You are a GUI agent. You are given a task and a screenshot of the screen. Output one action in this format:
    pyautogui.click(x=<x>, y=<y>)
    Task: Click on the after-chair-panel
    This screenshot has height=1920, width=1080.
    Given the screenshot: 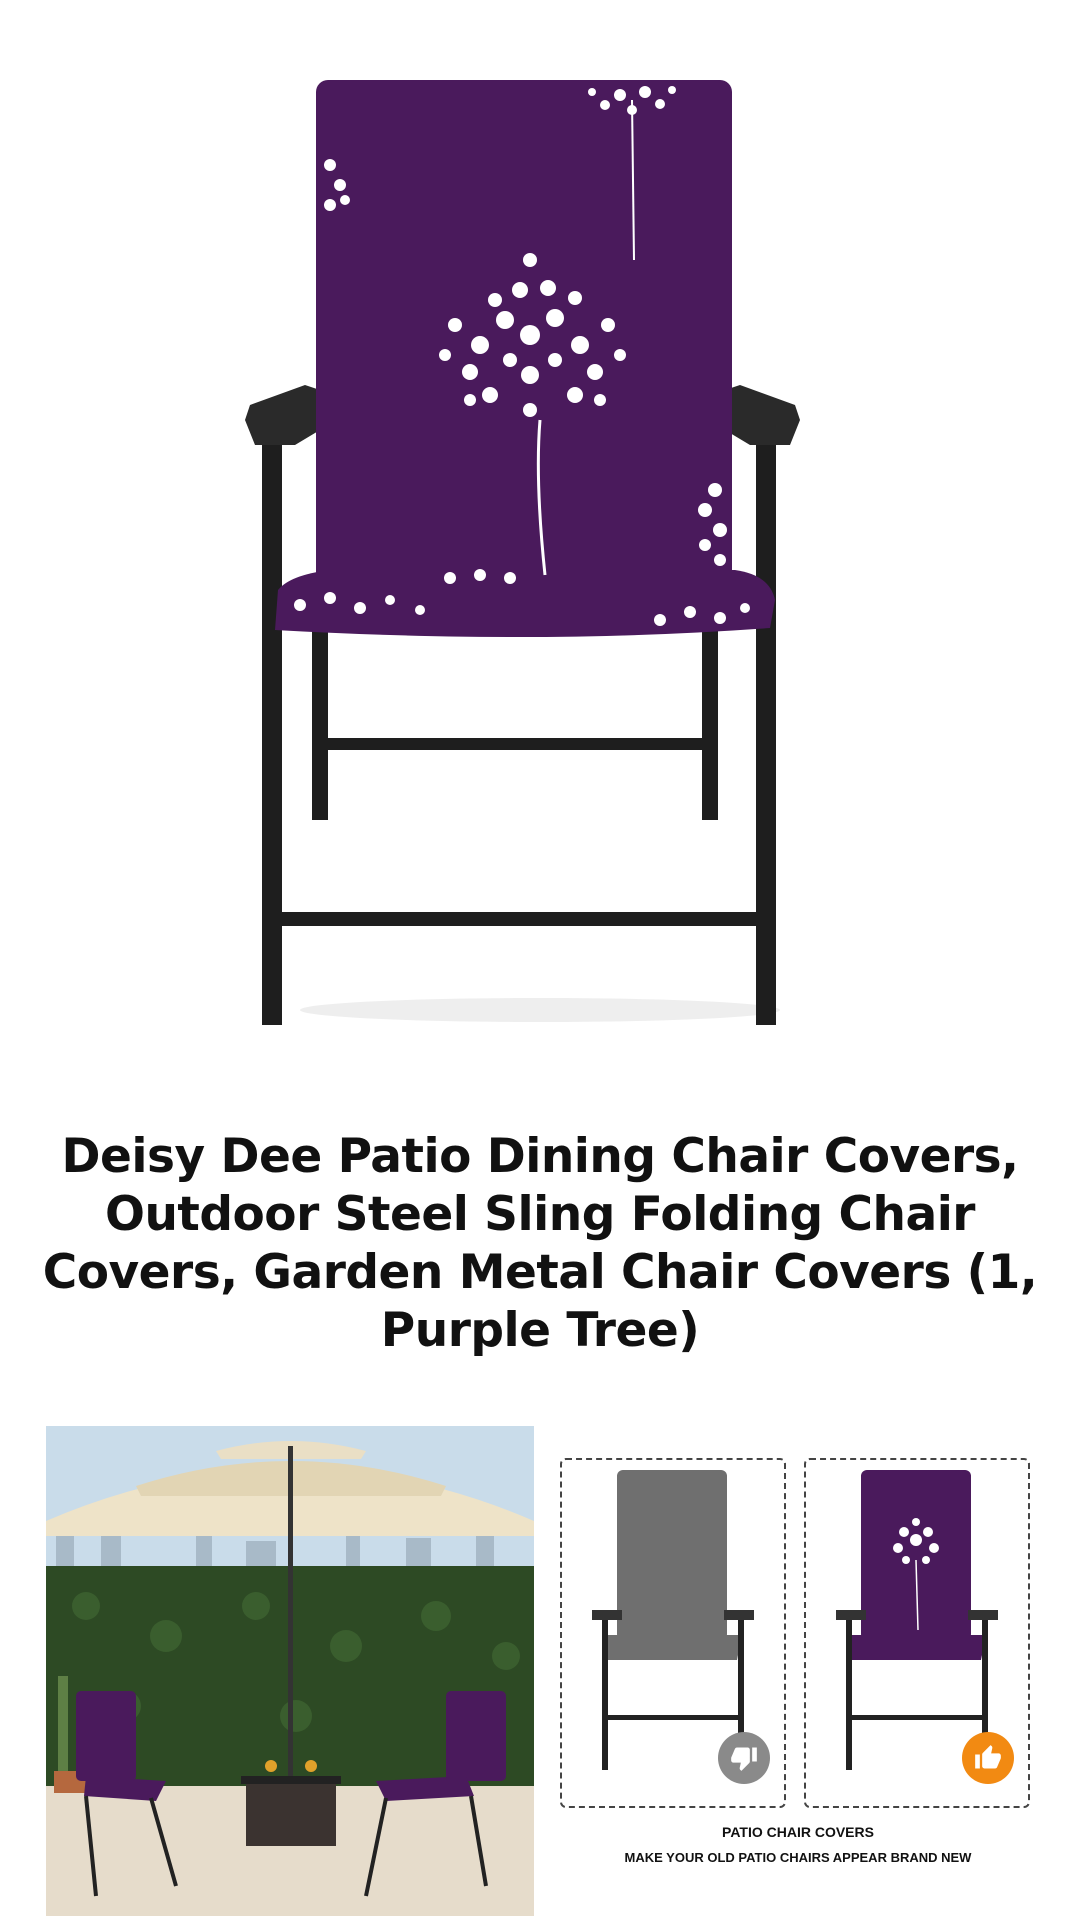 What is the action you would take?
    pyautogui.click(x=917, y=1633)
    